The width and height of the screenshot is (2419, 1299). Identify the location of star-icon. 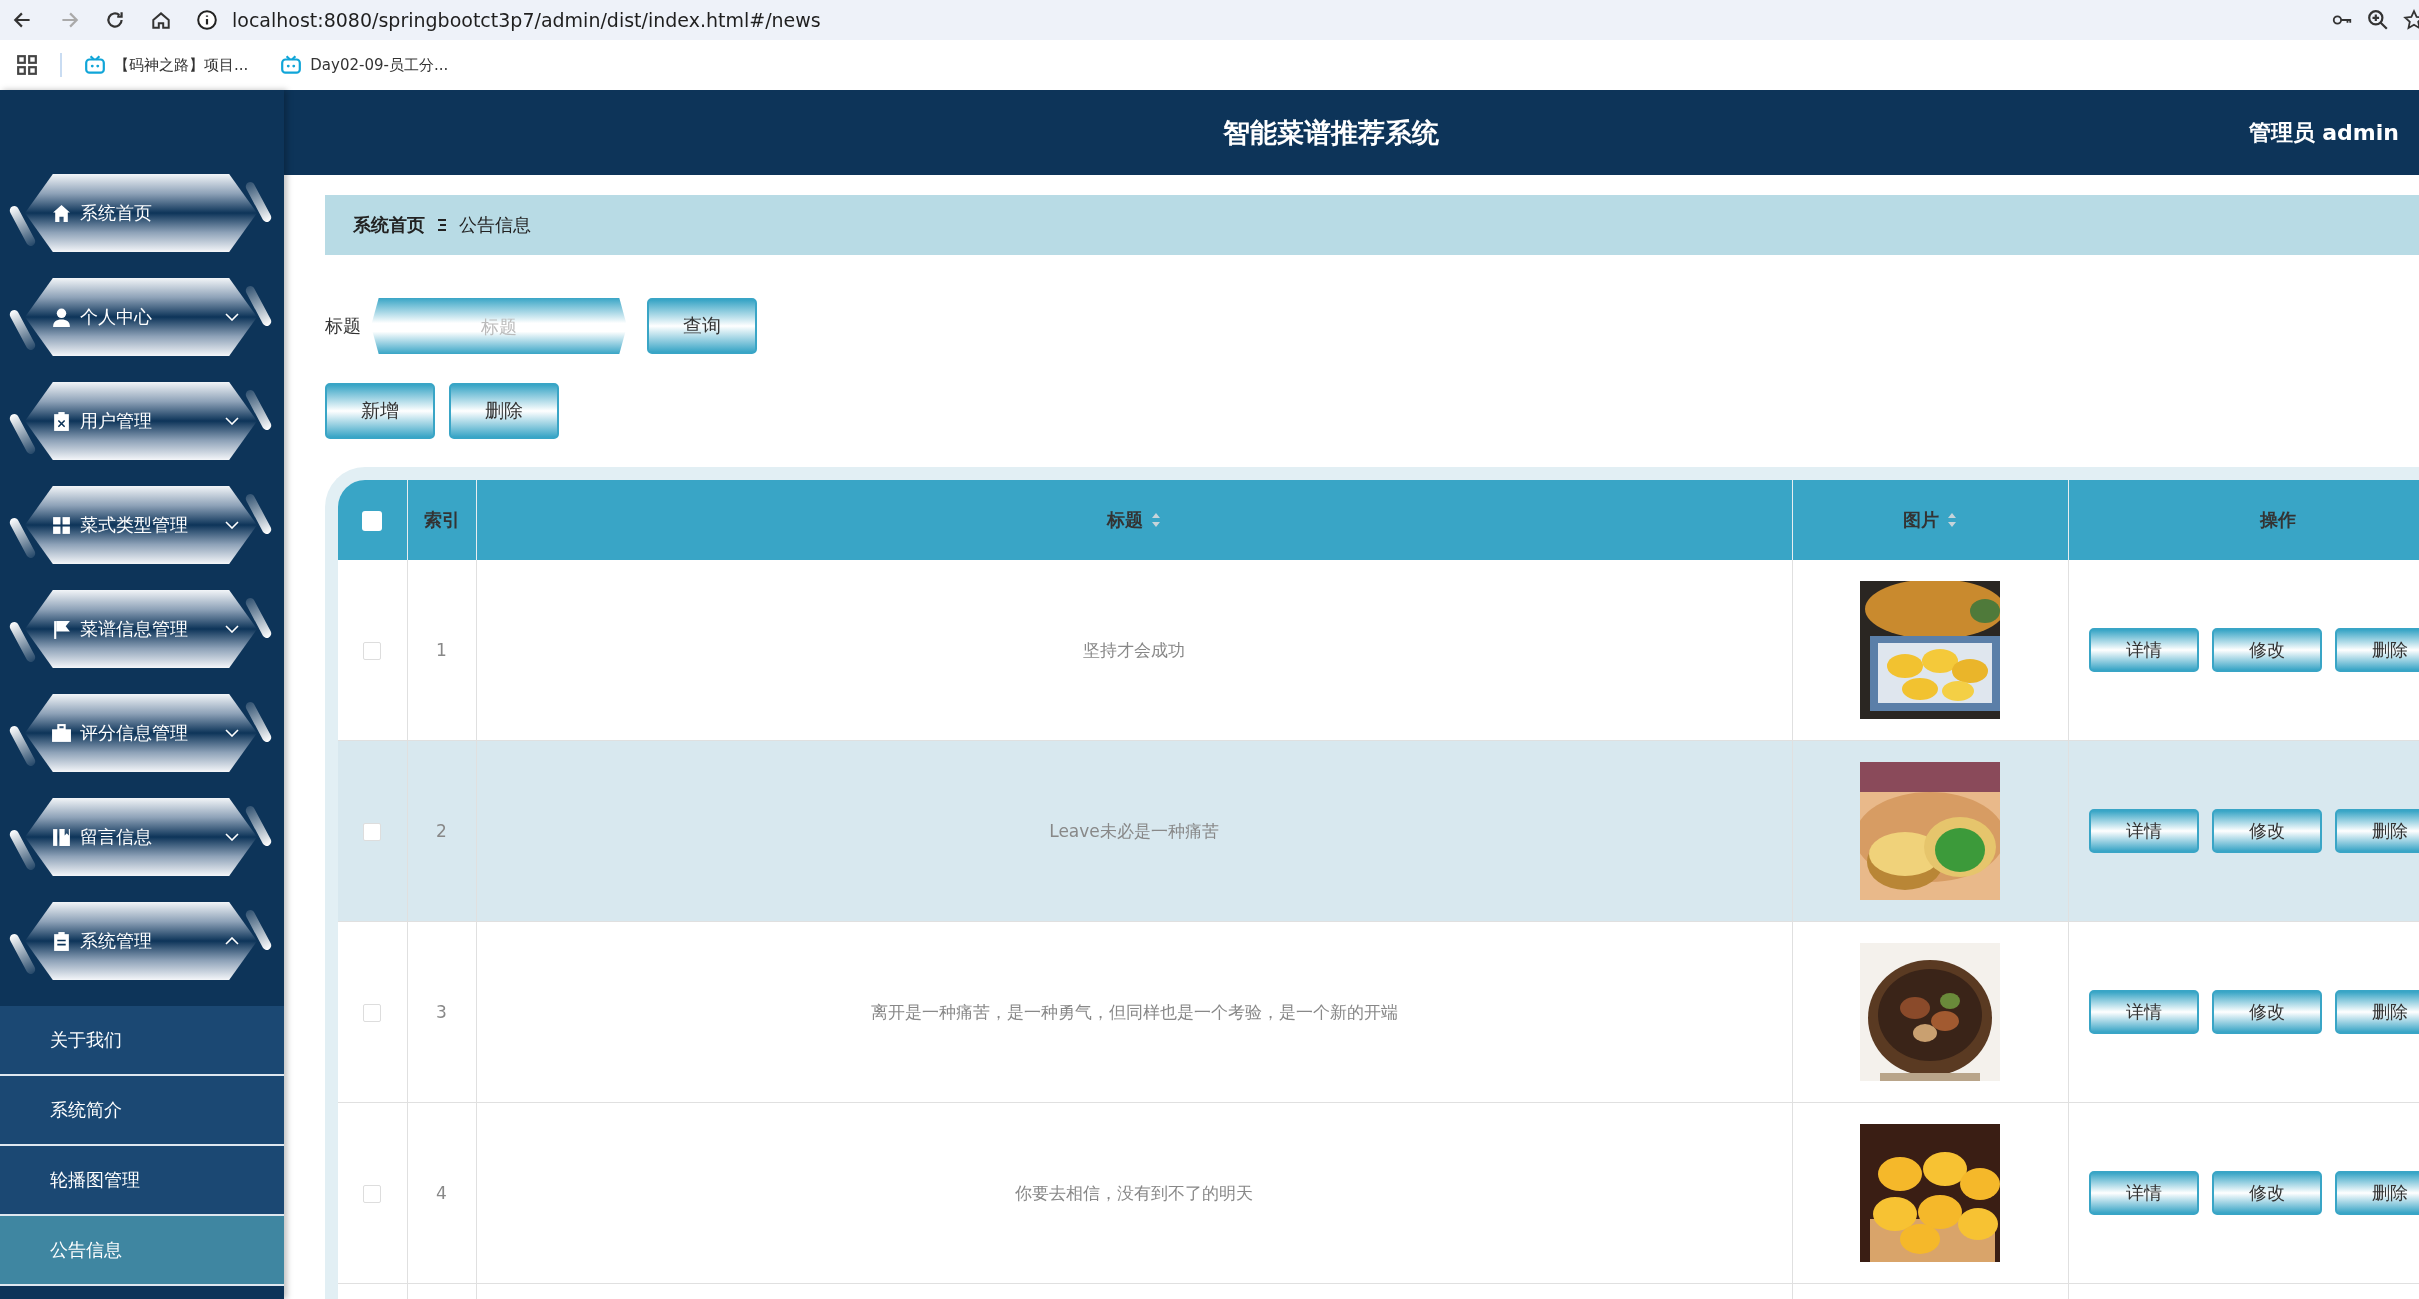
(2411, 20).